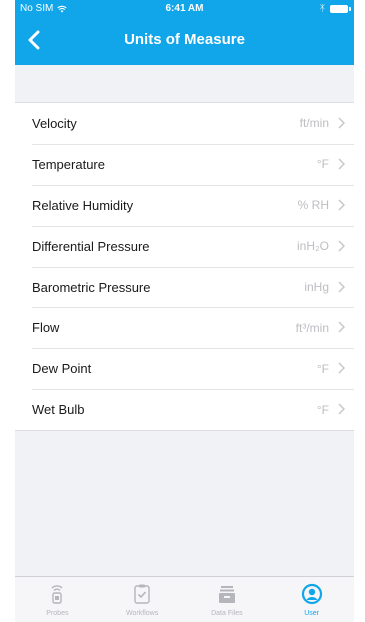 The height and width of the screenshot is (622, 365). I want to click on user-icon, so click(311, 594).